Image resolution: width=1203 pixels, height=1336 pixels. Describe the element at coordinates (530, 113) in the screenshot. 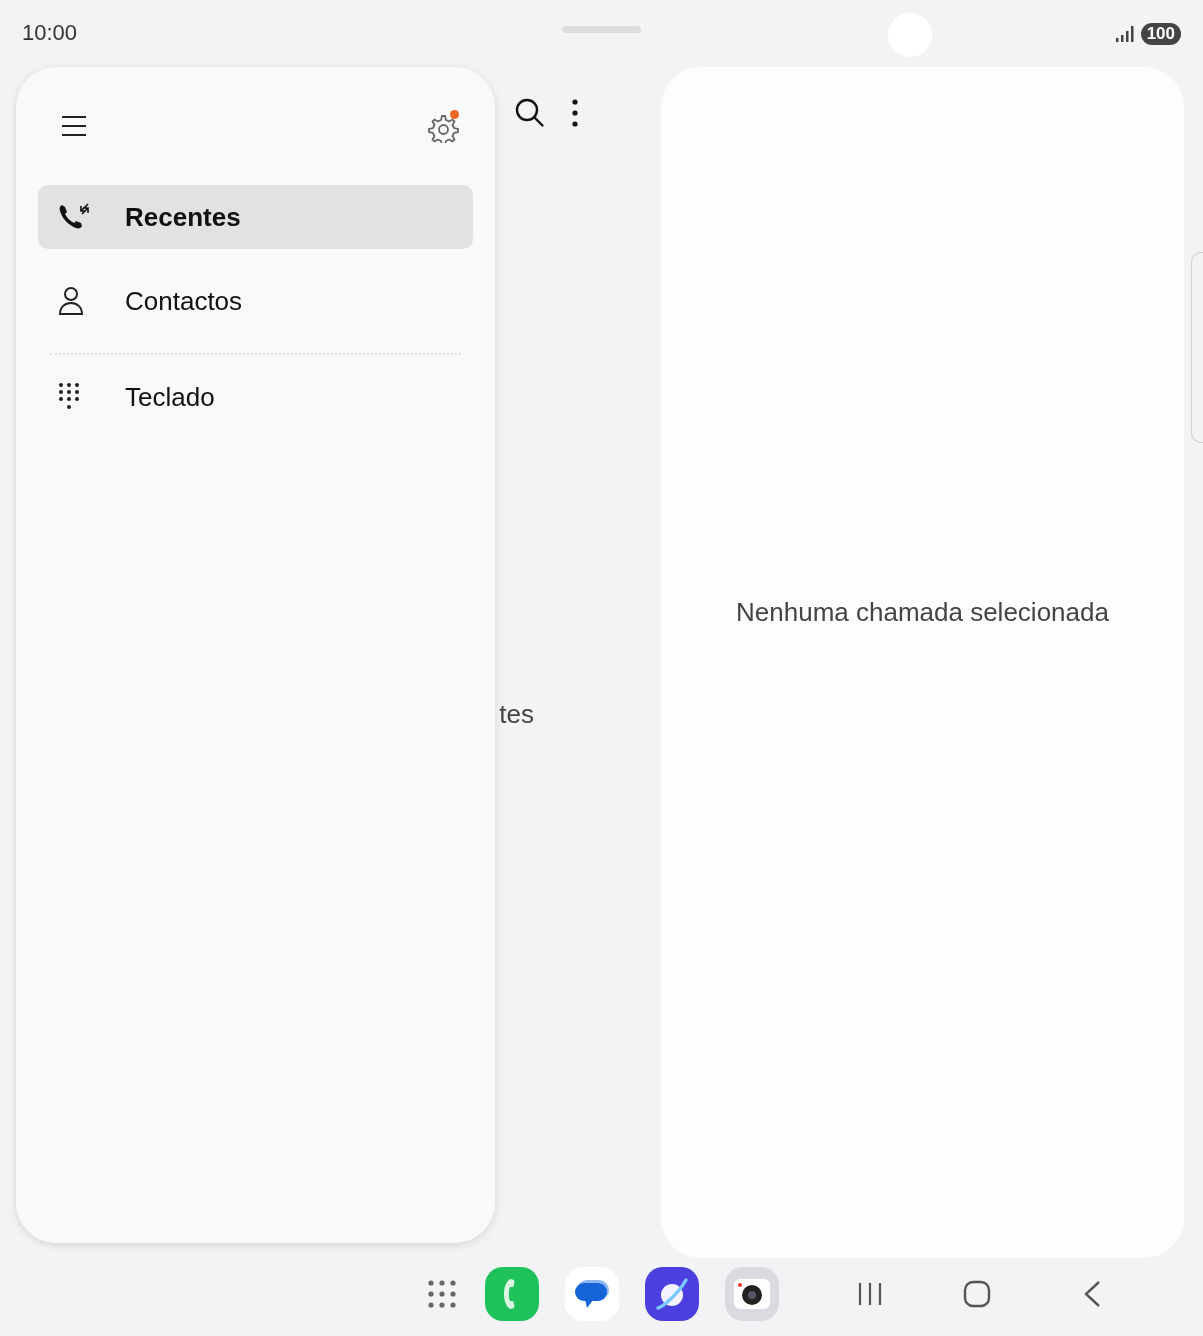

I see `search-icon` at that location.